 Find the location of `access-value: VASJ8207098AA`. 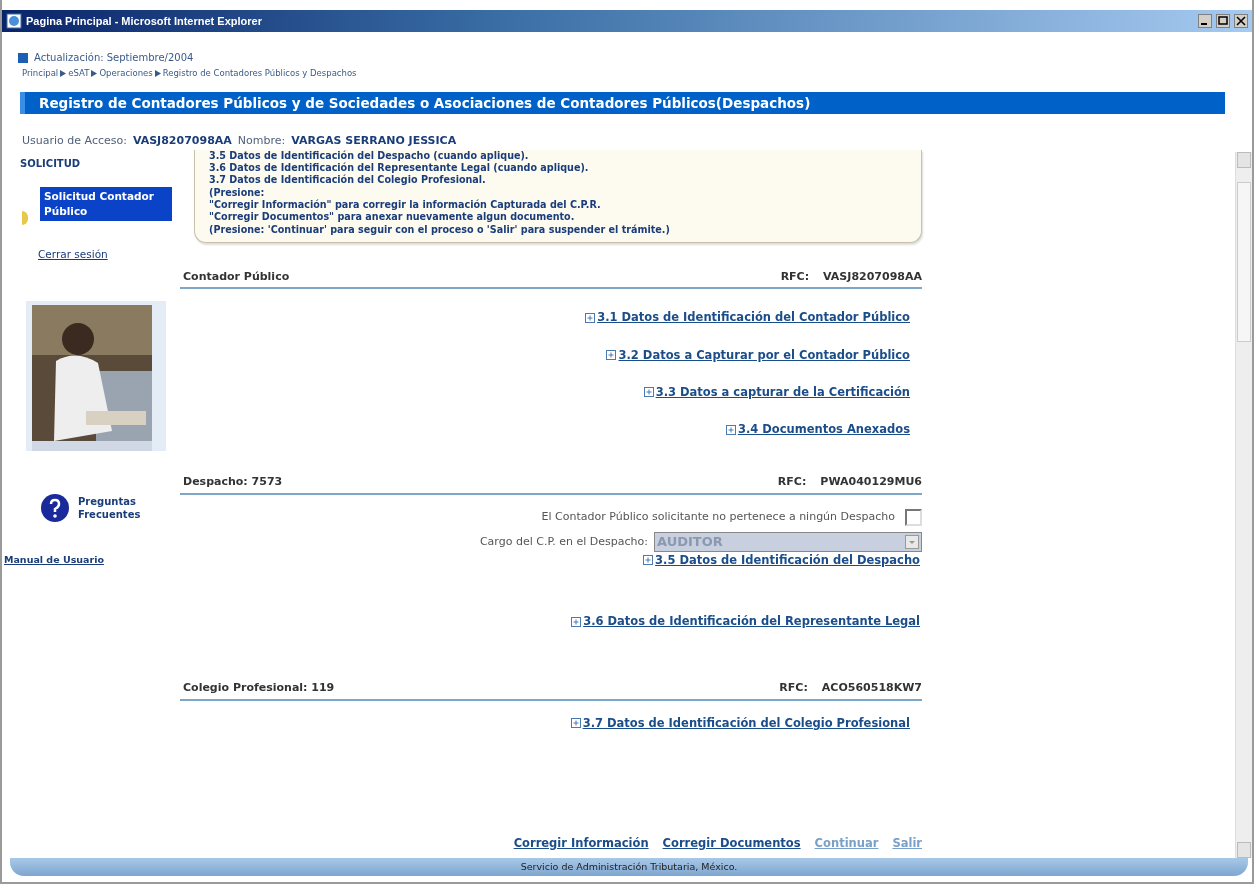

access-value: VASJ8207098AA is located at coordinates (182, 140).